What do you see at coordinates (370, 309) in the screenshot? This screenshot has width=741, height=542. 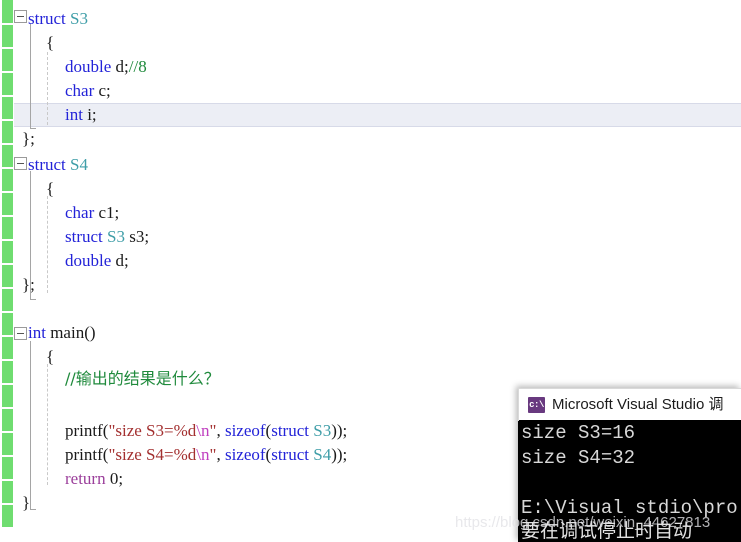 I see `code-line` at bounding box center [370, 309].